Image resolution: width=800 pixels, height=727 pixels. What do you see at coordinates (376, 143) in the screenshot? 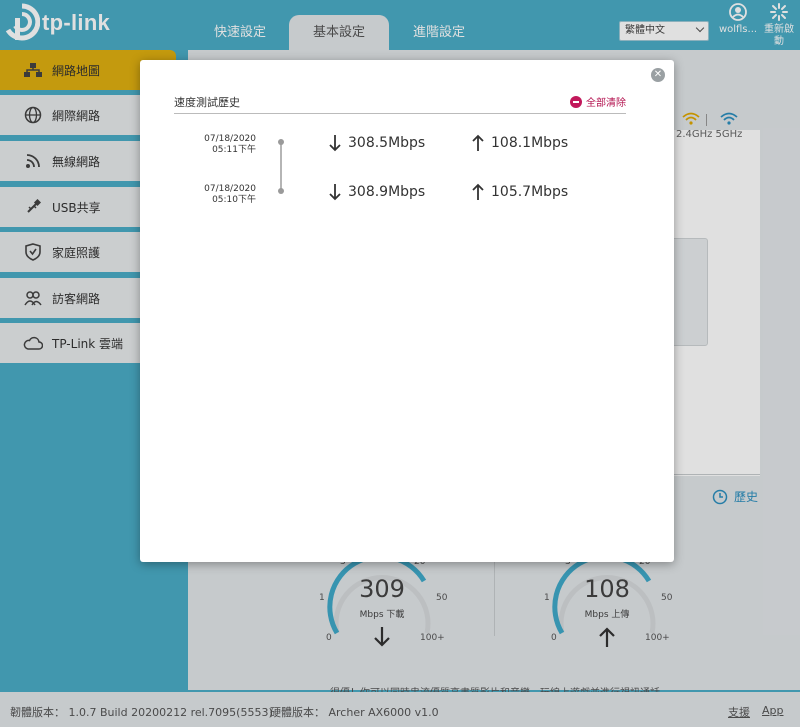
I see `record-download: 308.5Mbps` at bounding box center [376, 143].